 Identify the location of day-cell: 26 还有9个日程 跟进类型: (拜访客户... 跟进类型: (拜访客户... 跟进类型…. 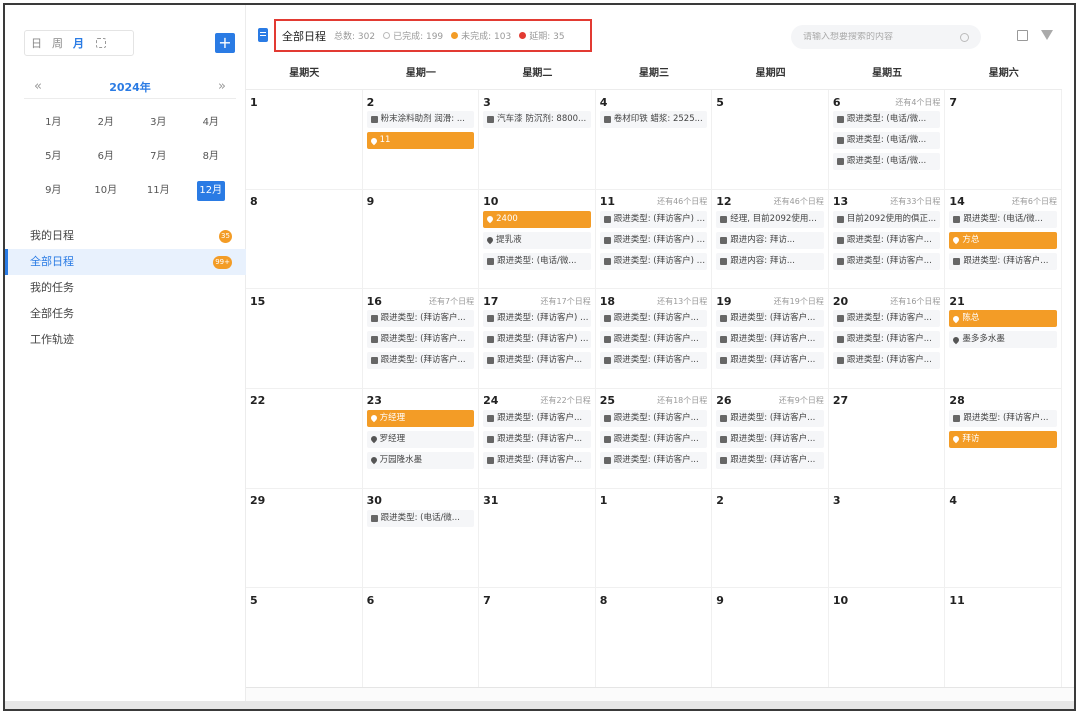
(770, 438).